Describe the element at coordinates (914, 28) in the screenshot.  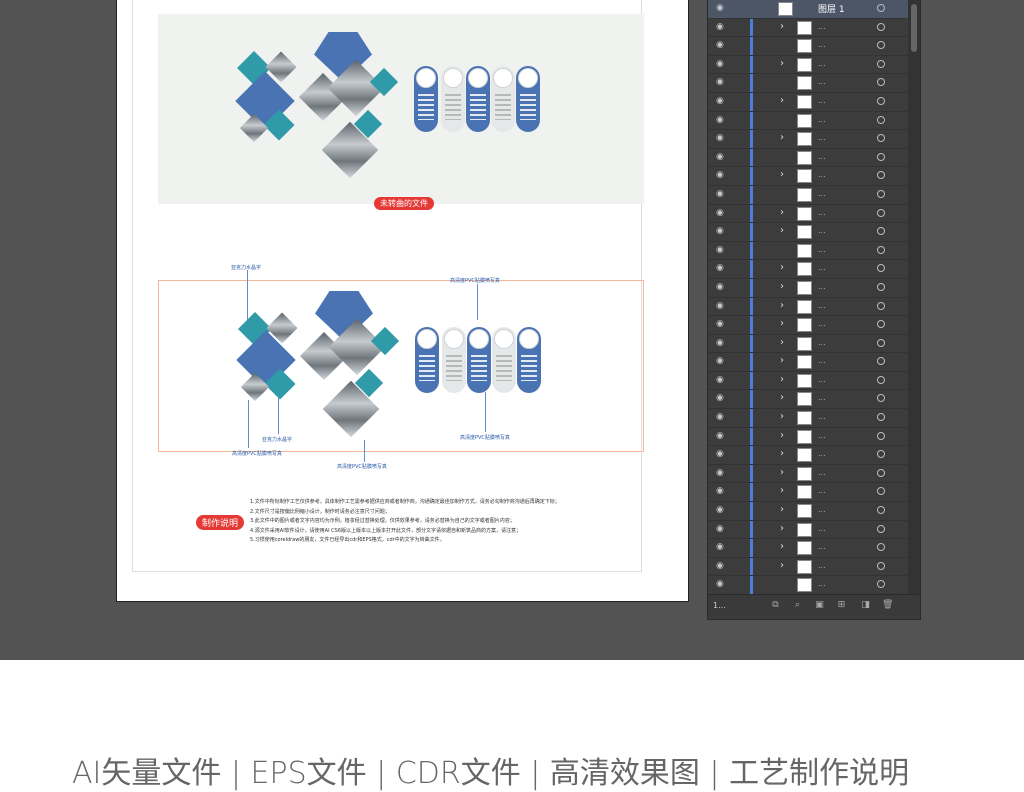
I see `scrollbar-thumb` at that location.